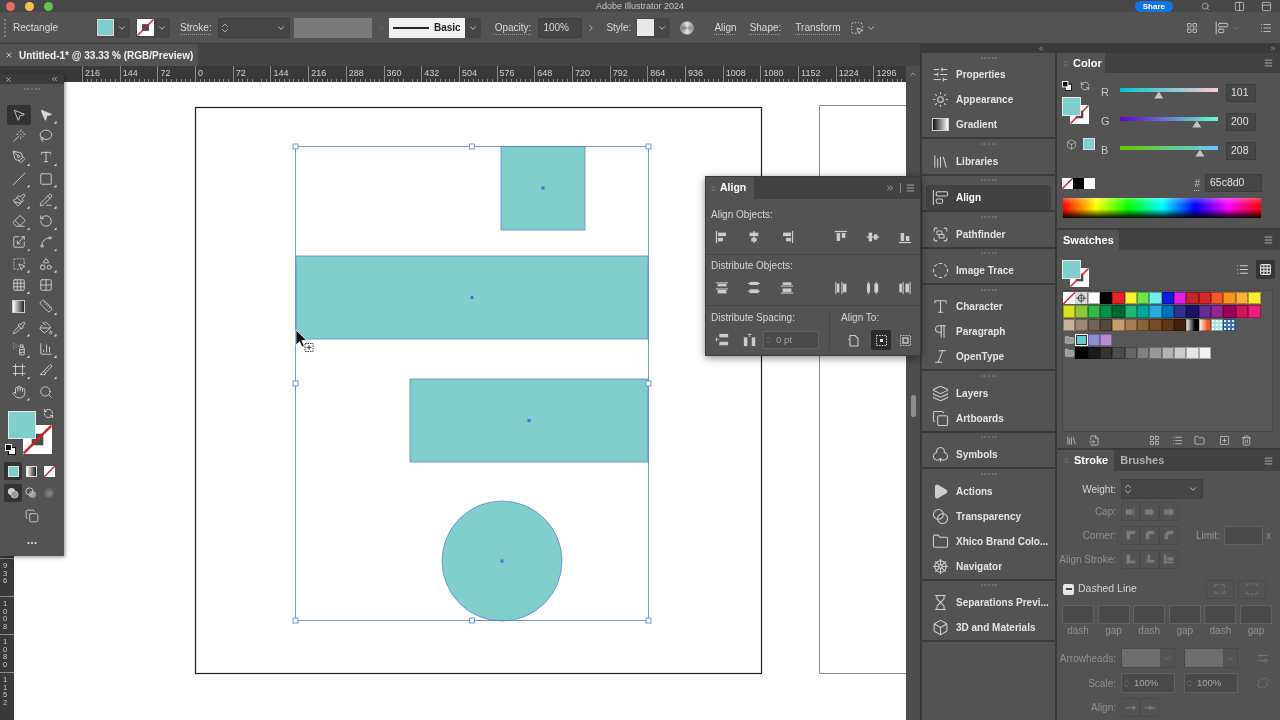  Describe the element at coordinates (988, 393) in the screenshot. I see `dock-item: Layers` at that location.